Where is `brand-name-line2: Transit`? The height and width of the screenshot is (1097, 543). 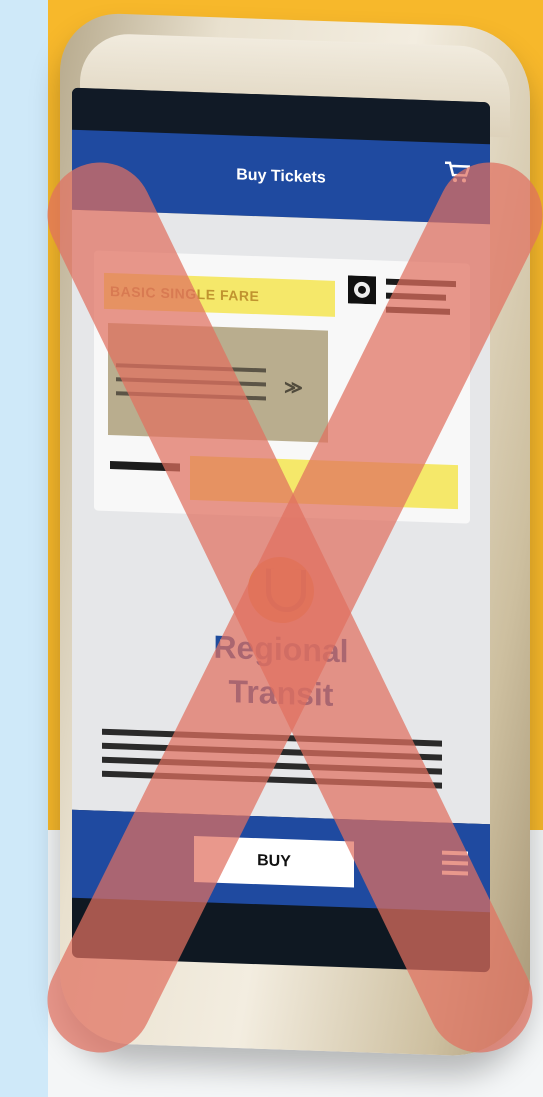 brand-name-line2: Transit is located at coordinates (281, 693).